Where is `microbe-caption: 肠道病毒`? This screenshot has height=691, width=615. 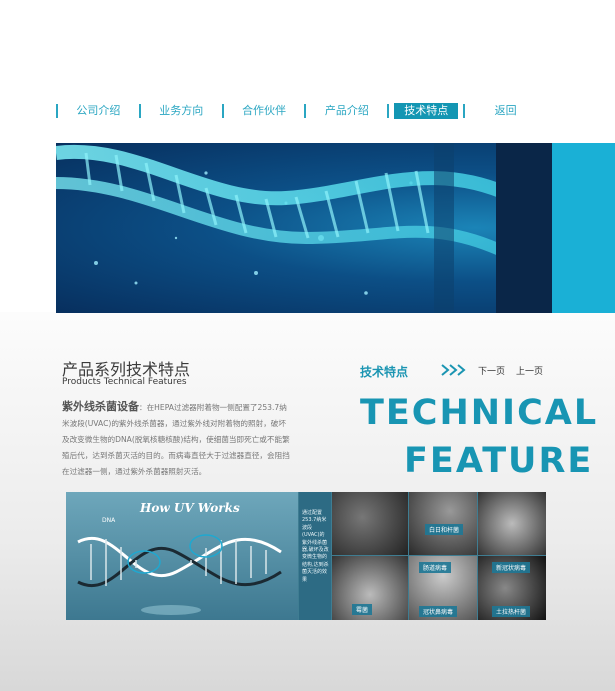
microbe-caption: 肠道病毒 is located at coordinates (435, 567).